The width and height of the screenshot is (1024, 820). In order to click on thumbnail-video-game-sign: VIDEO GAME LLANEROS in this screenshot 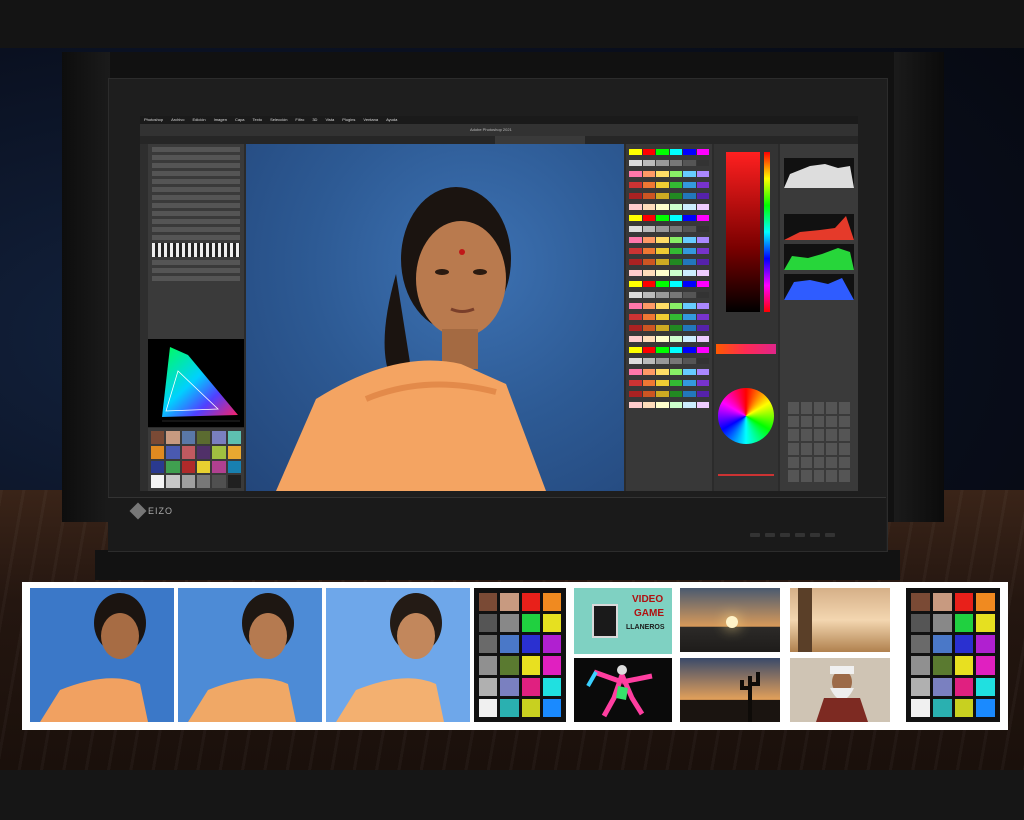, I will do `click(623, 621)`.